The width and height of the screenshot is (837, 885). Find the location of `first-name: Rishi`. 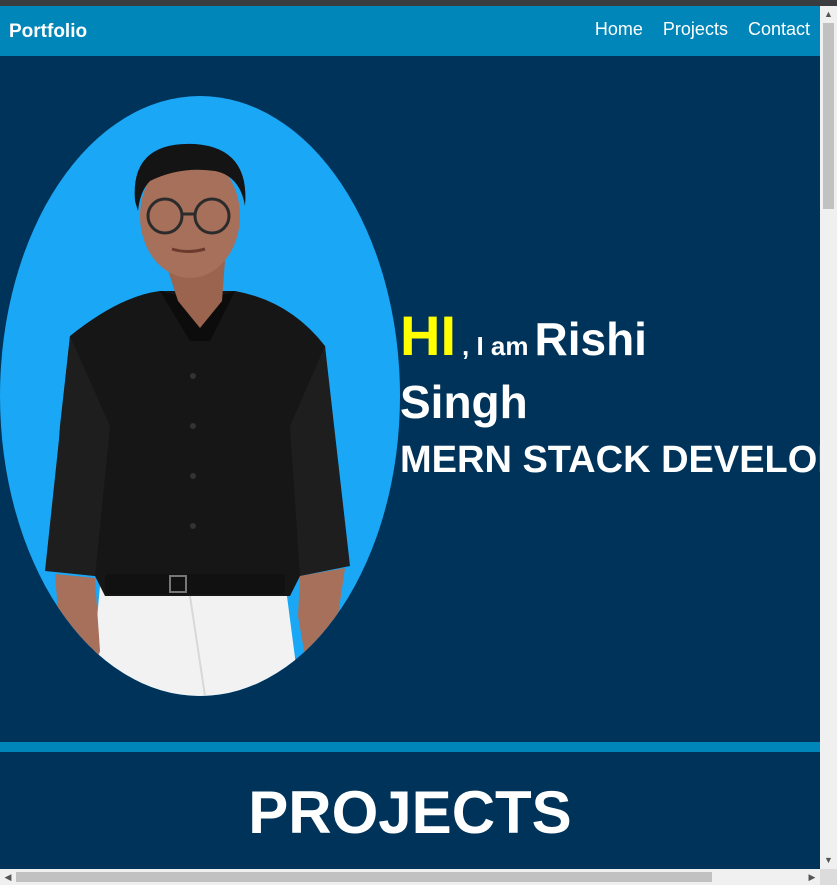

first-name: Rishi is located at coordinates (590, 339).